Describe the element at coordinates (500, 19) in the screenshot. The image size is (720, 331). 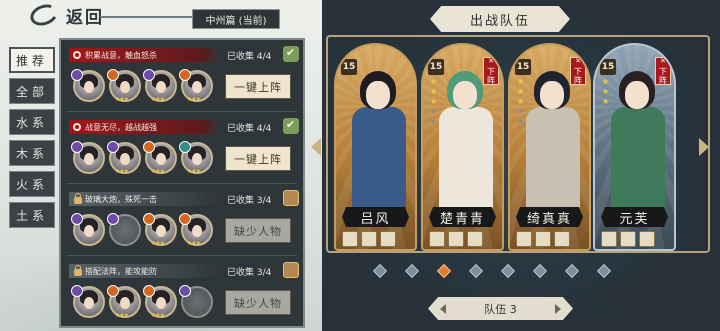
I see `team-title: 出战队伍` at that location.